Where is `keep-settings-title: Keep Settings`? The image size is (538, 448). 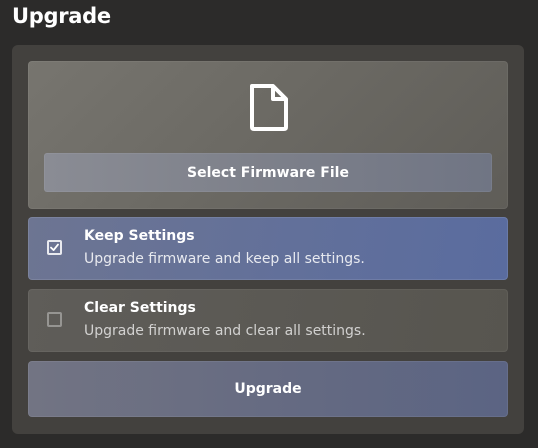
keep-settings-title: Keep Settings is located at coordinates (139, 236).